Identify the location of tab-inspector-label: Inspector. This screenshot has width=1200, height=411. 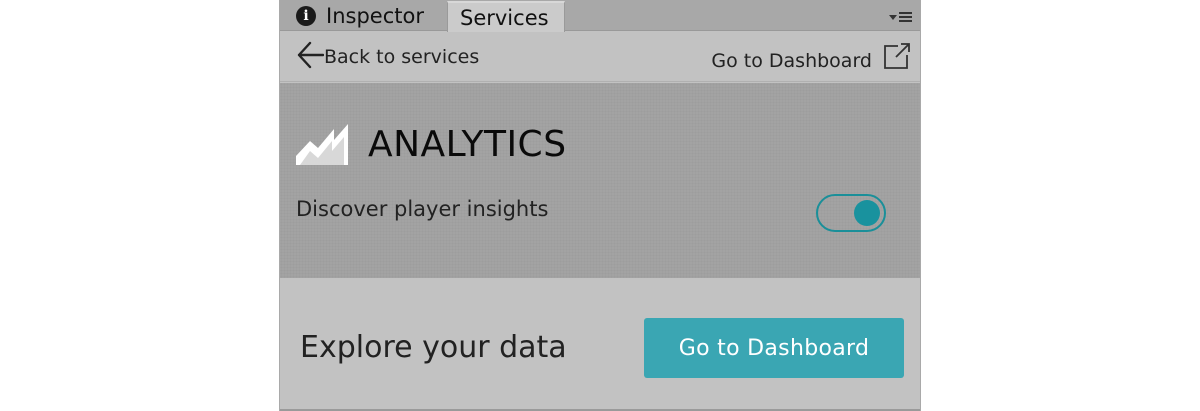
(375, 15).